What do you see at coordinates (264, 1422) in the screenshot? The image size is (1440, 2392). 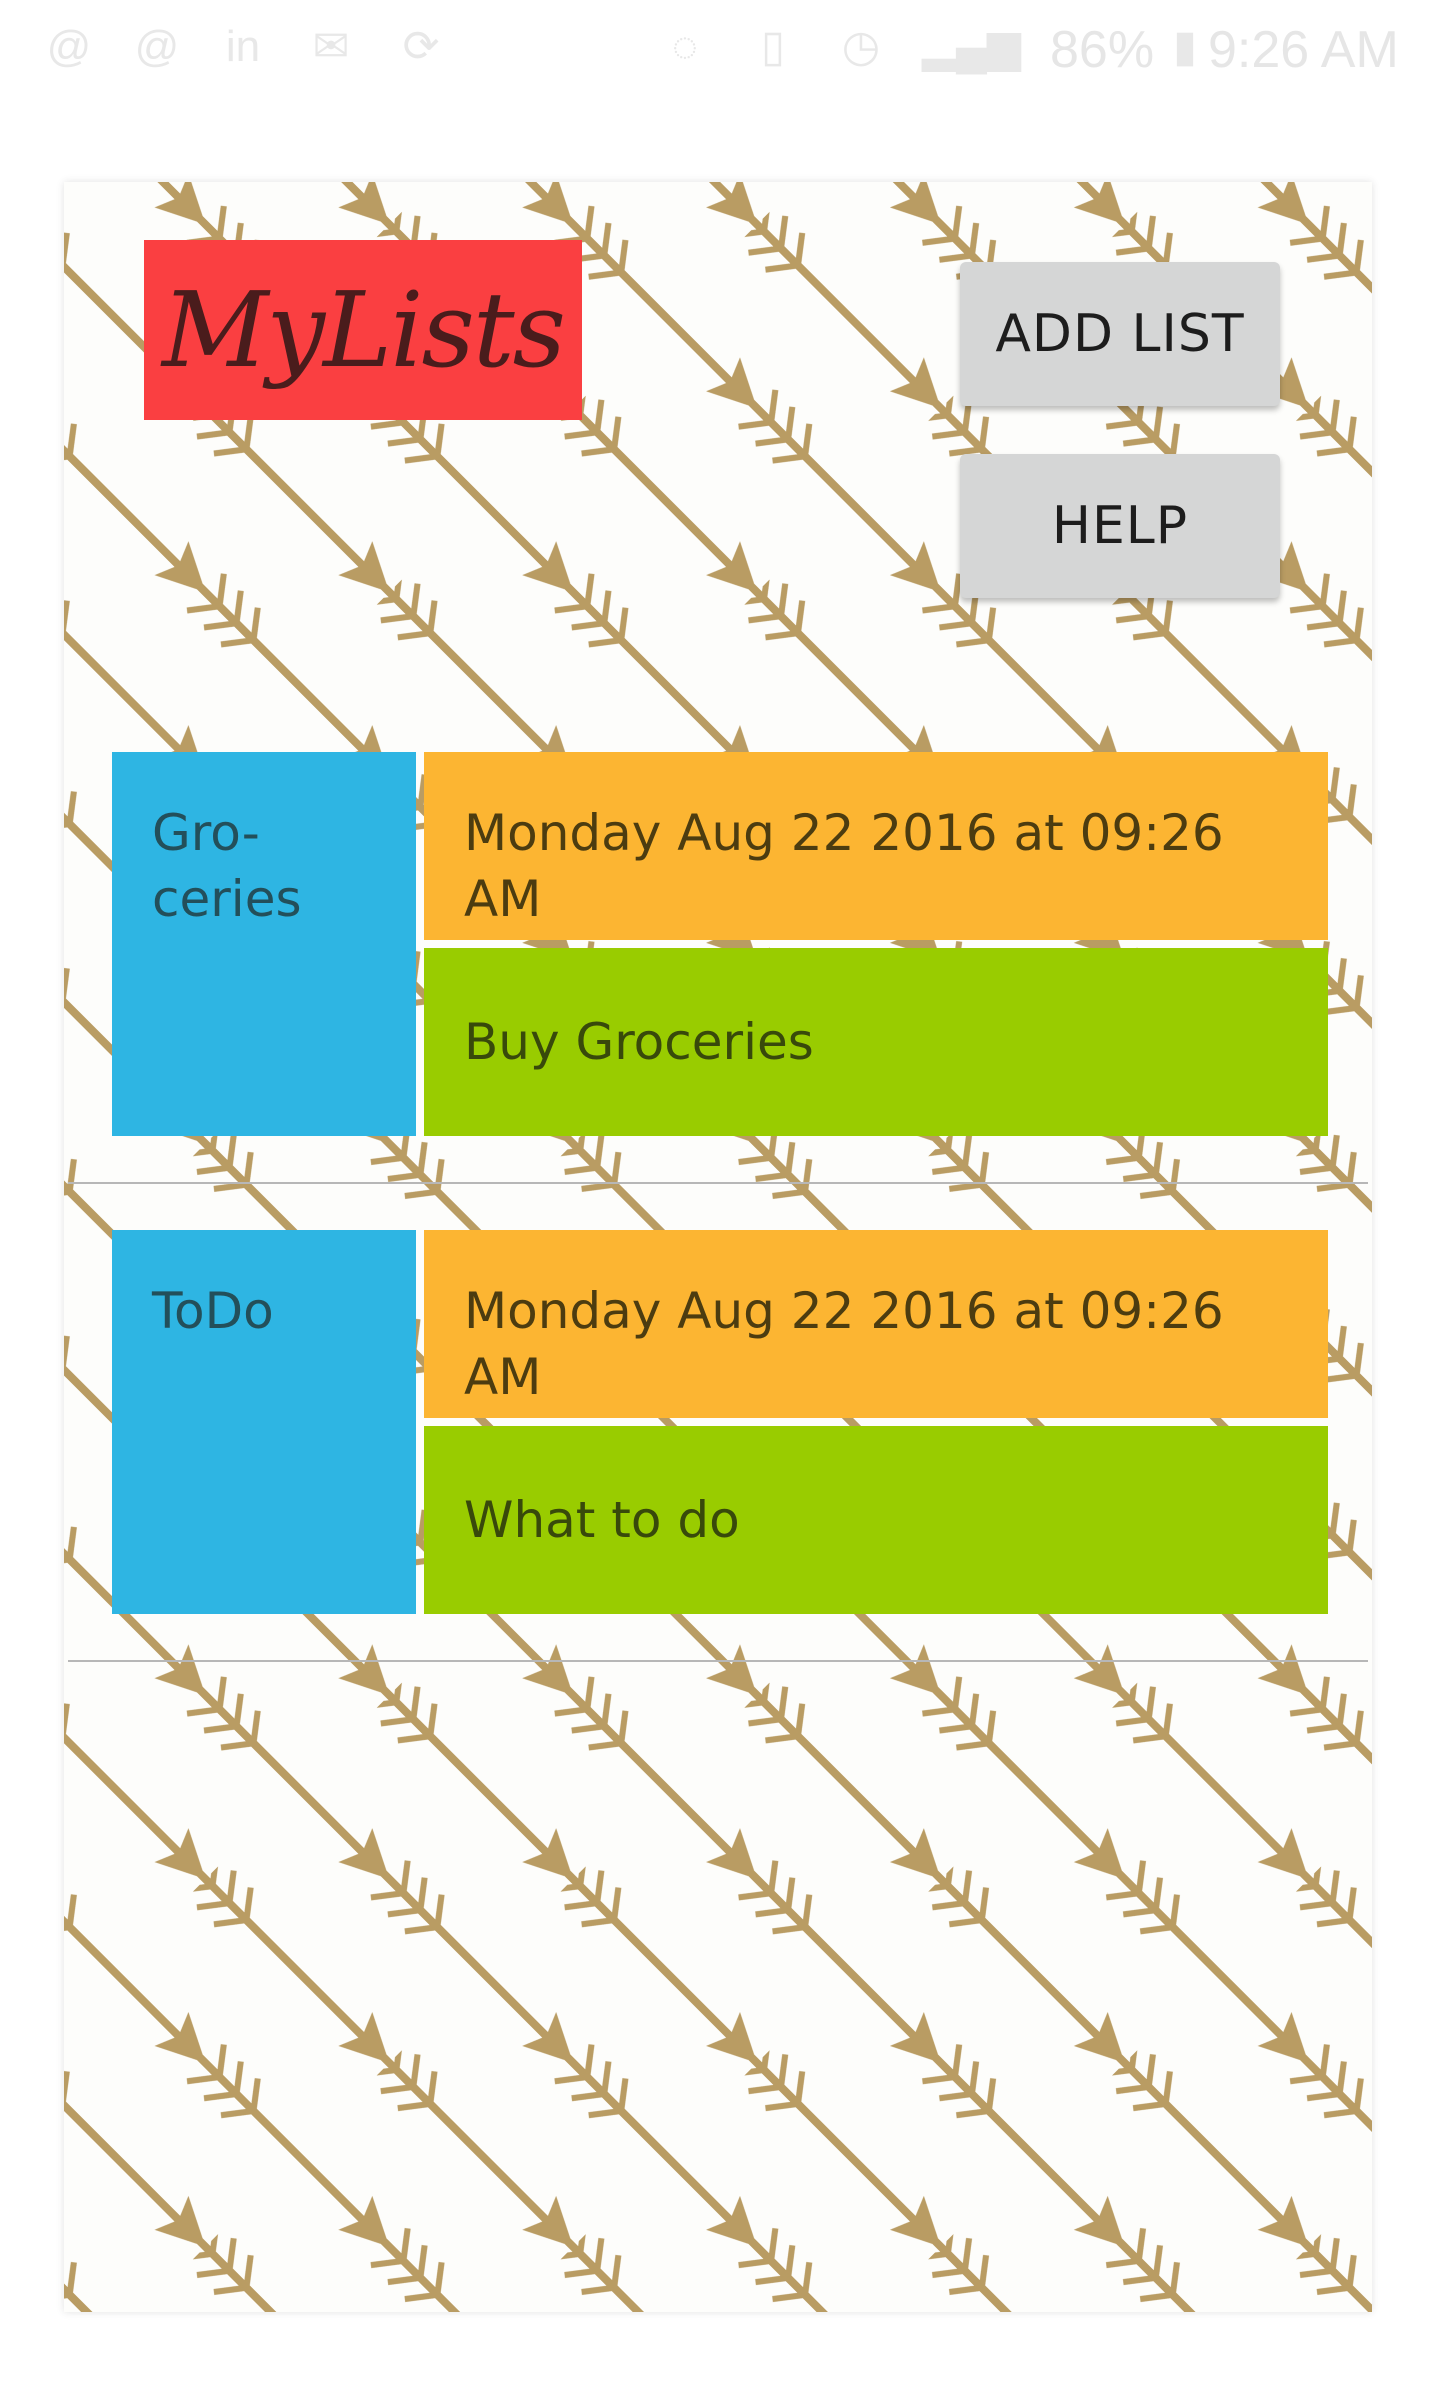 I see `list-category: ToDo` at bounding box center [264, 1422].